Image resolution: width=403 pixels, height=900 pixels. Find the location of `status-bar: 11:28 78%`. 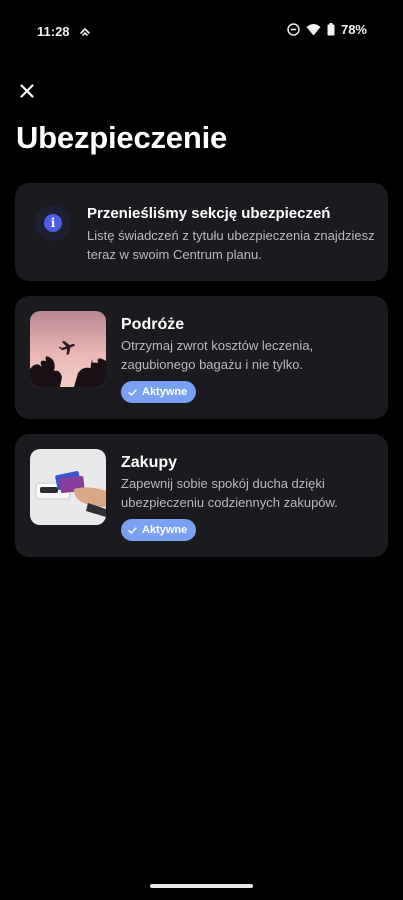

status-bar: 11:28 78% is located at coordinates (201, 32).